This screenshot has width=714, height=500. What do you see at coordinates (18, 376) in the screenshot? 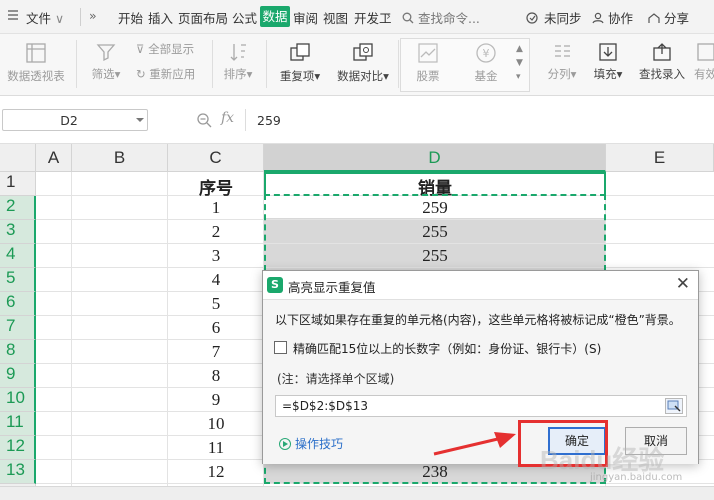
I see `row-header-9: 9` at bounding box center [18, 376].